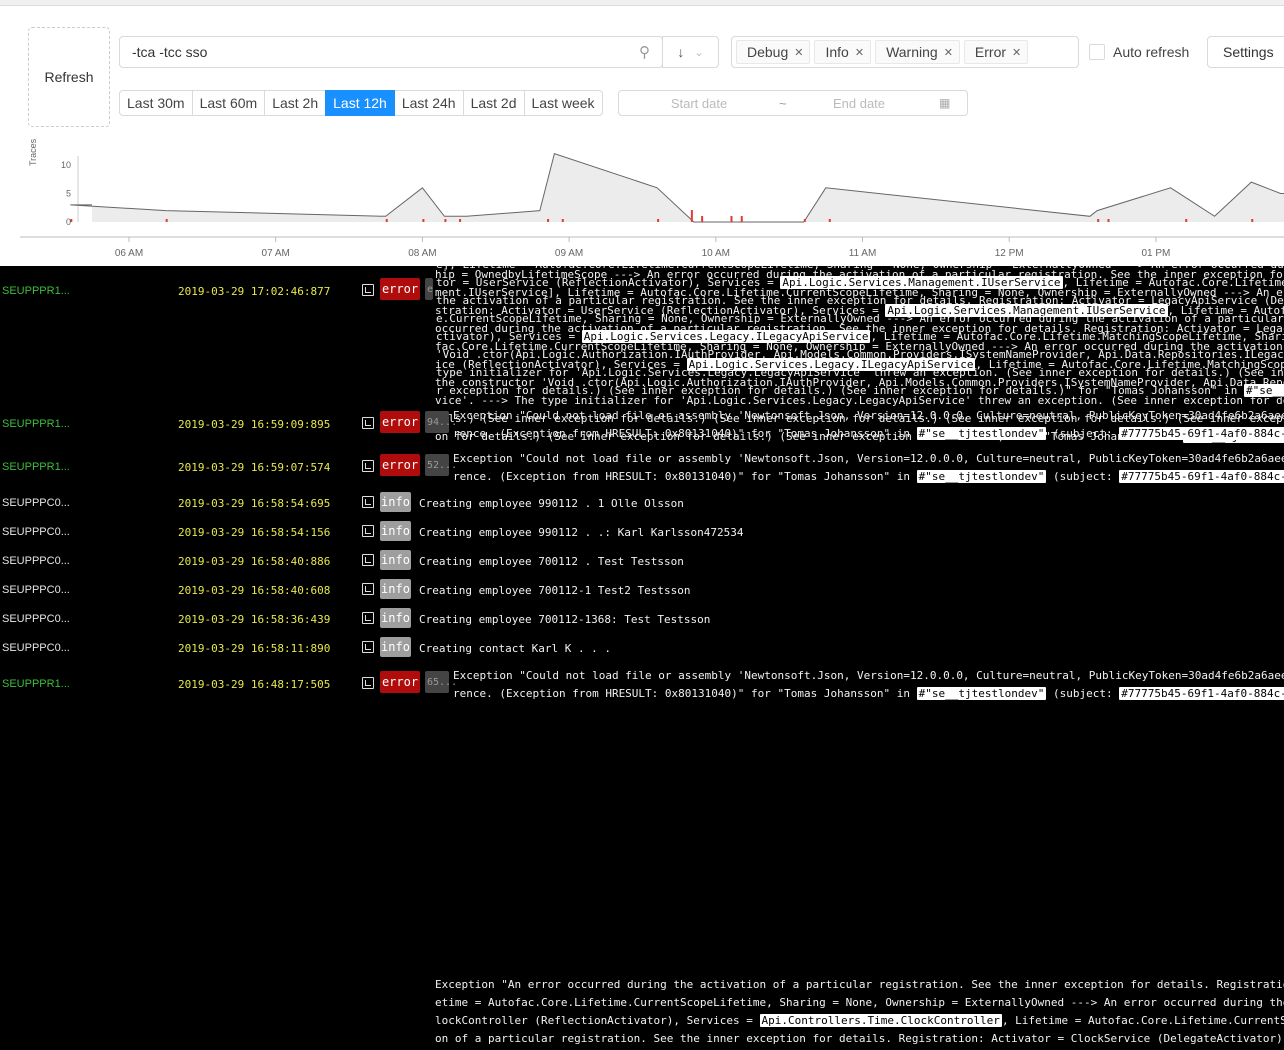 Image resolution: width=1284 pixels, height=1050 pixels. What do you see at coordinates (563, 103) in the screenshot?
I see `range-button-last-week: Last week` at bounding box center [563, 103].